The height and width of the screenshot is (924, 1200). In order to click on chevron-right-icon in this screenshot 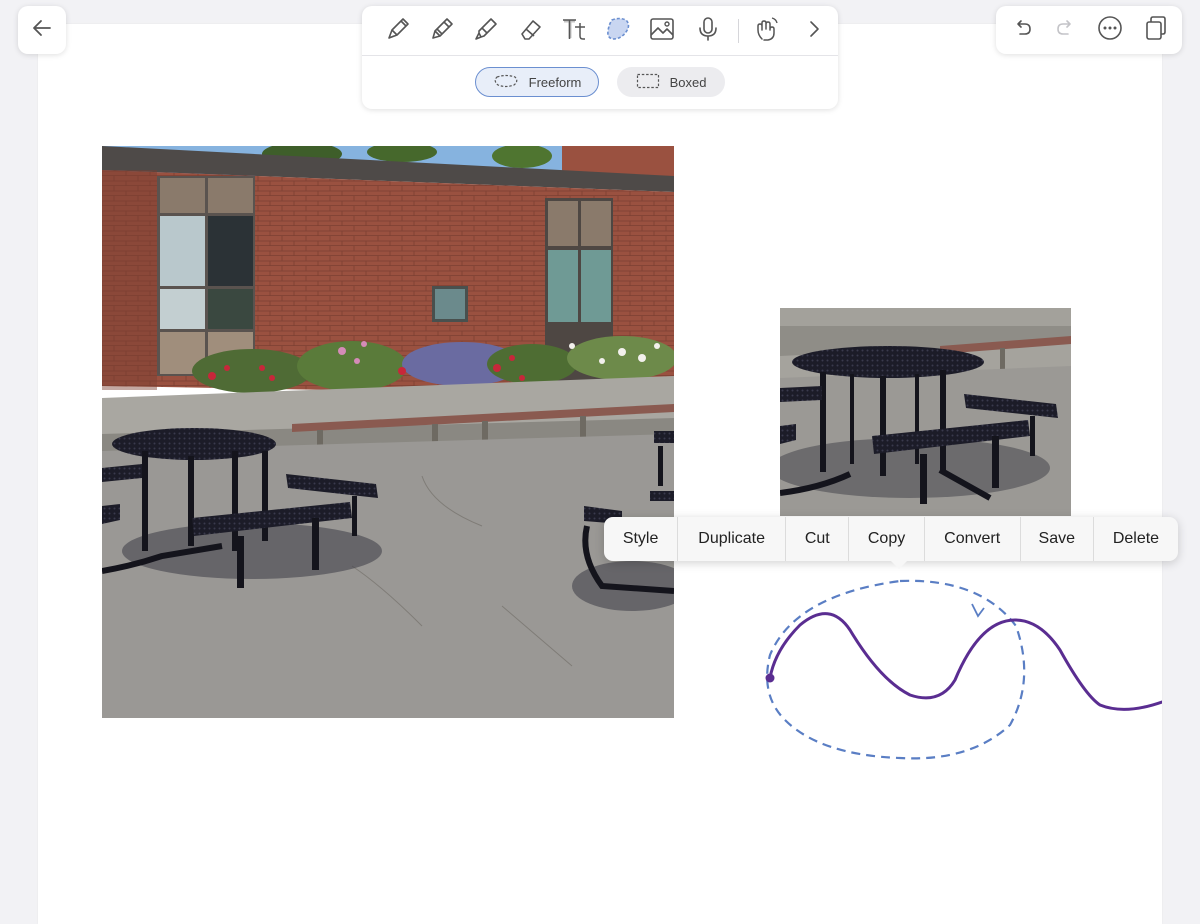, I will do `click(814, 31)`.